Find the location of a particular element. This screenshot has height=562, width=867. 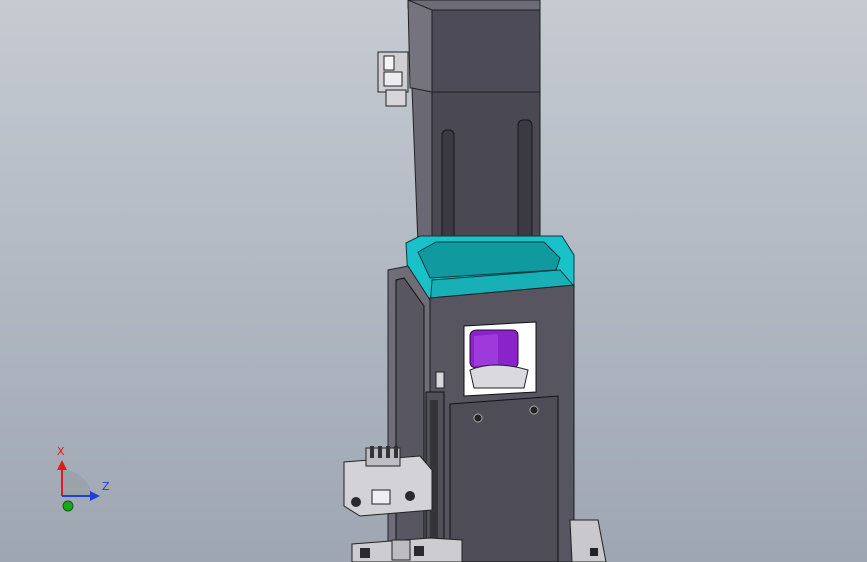

z-axis-label: Z is located at coordinates (106, 486).